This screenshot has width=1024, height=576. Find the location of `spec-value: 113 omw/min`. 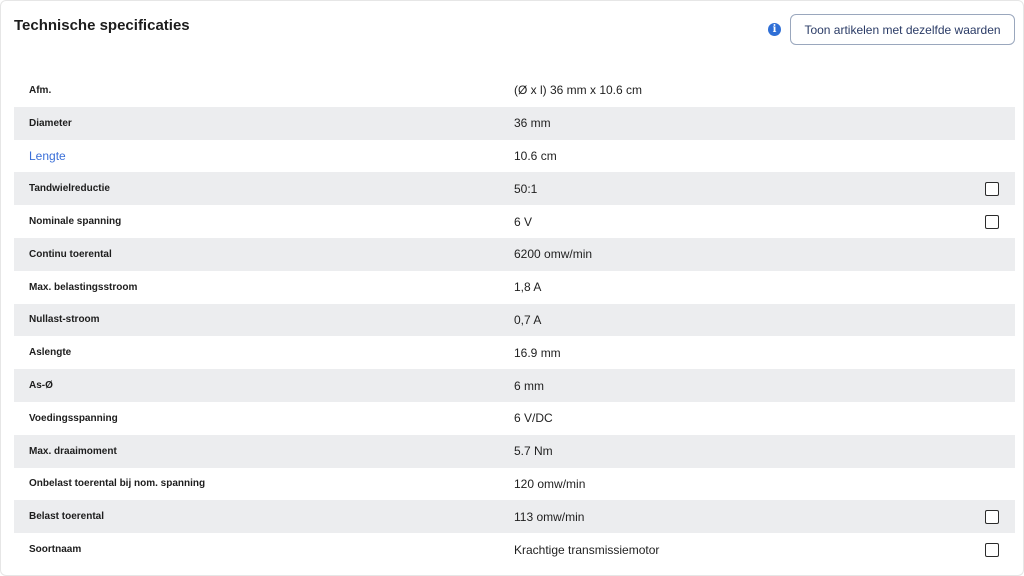

spec-value: 113 omw/min is located at coordinates (549, 516).